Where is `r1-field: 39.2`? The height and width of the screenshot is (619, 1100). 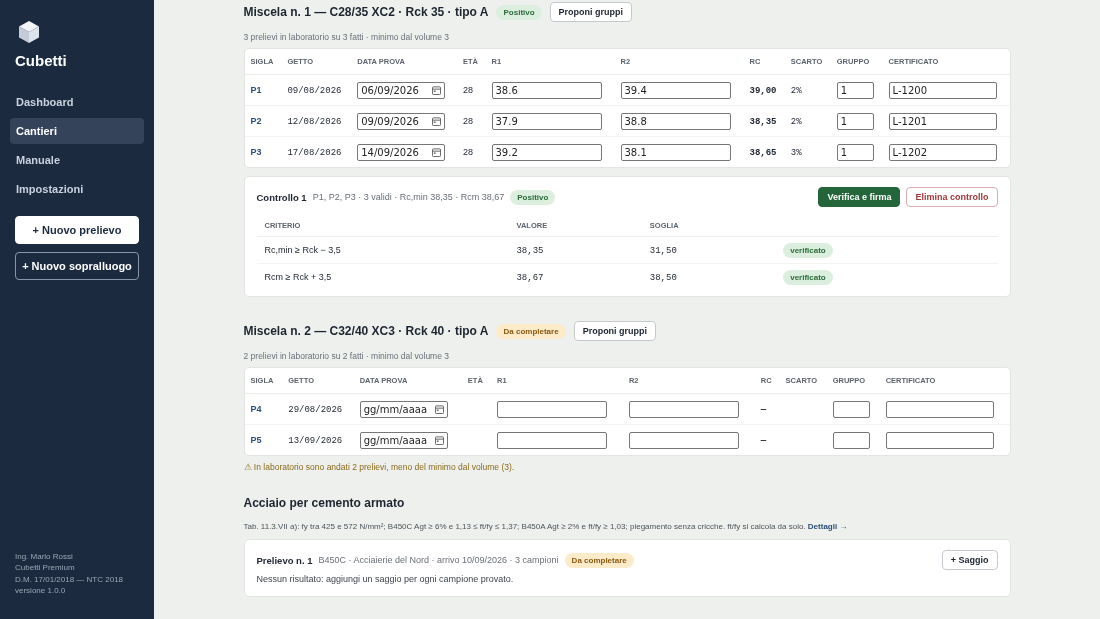 r1-field: 39.2 is located at coordinates (546, 152).